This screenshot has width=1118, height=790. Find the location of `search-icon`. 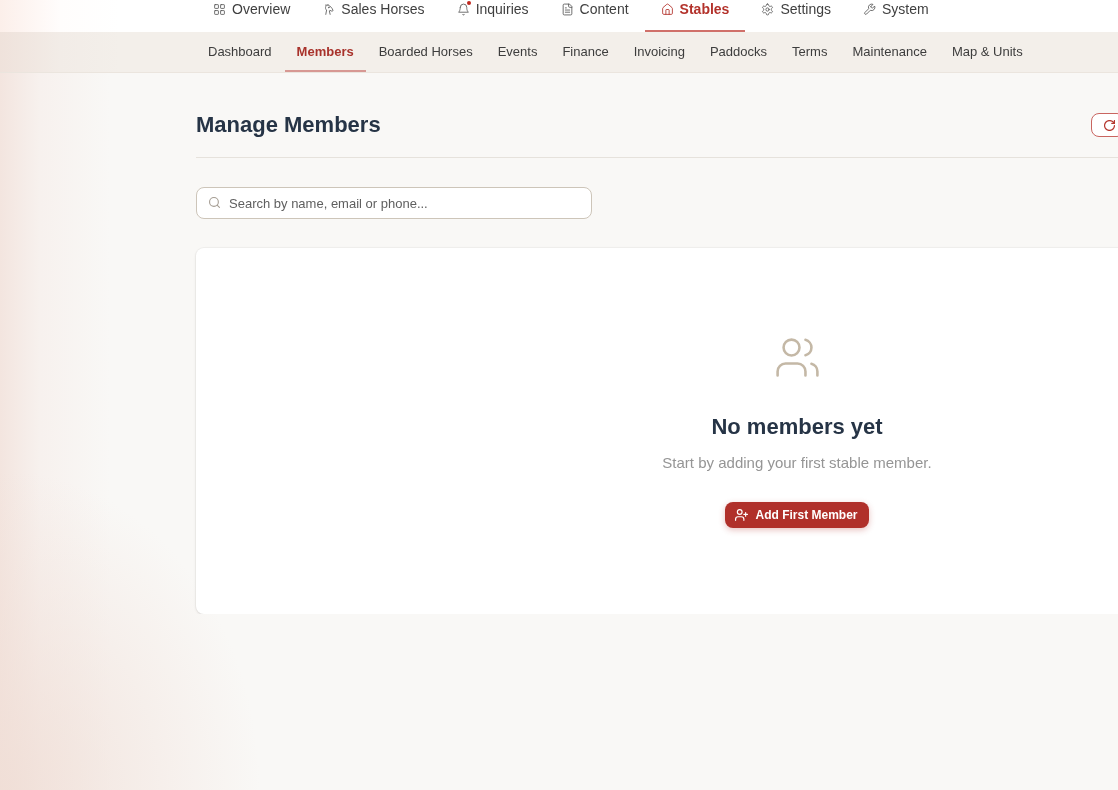

search-icon is located at coordinates (214, 202).